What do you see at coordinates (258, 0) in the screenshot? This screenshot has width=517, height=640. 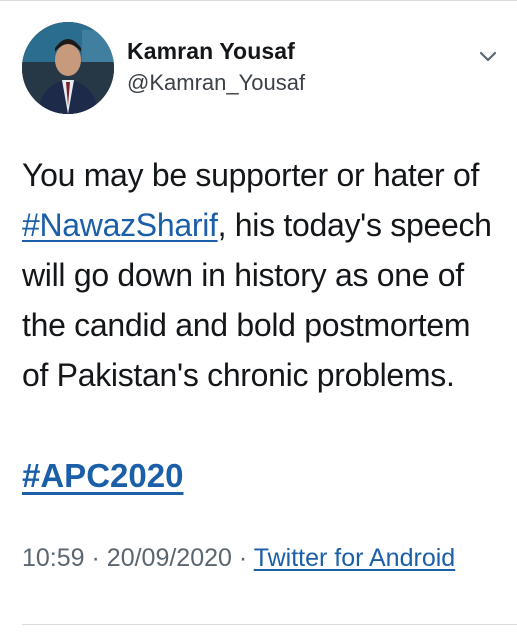 I see `top-divider` at bounding box center [258, 0].